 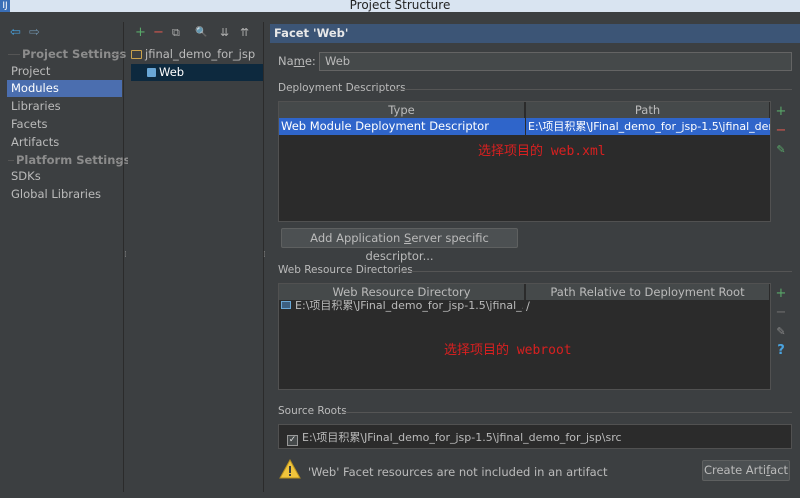 I want to click on tree-item-module: jfinal_demo_for_jsp, so click(x=197, y=54).